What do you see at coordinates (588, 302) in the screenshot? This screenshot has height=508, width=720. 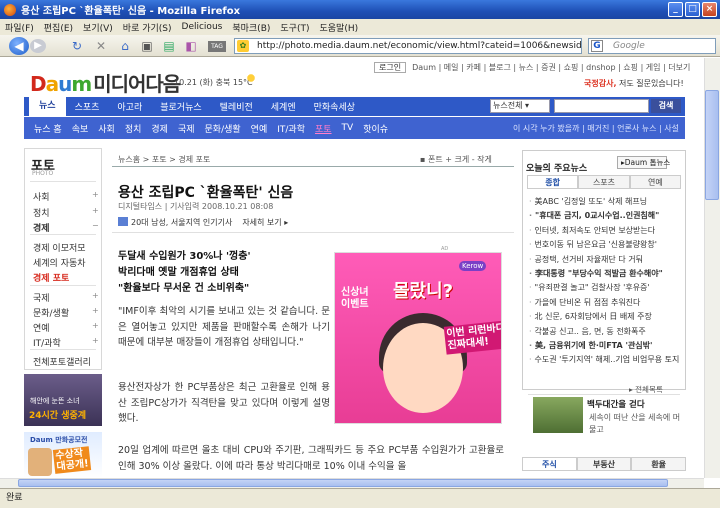 I see `news-headline: 가을에 단비온 뒤 점점 추워진다` at bounding box center [588, 302].